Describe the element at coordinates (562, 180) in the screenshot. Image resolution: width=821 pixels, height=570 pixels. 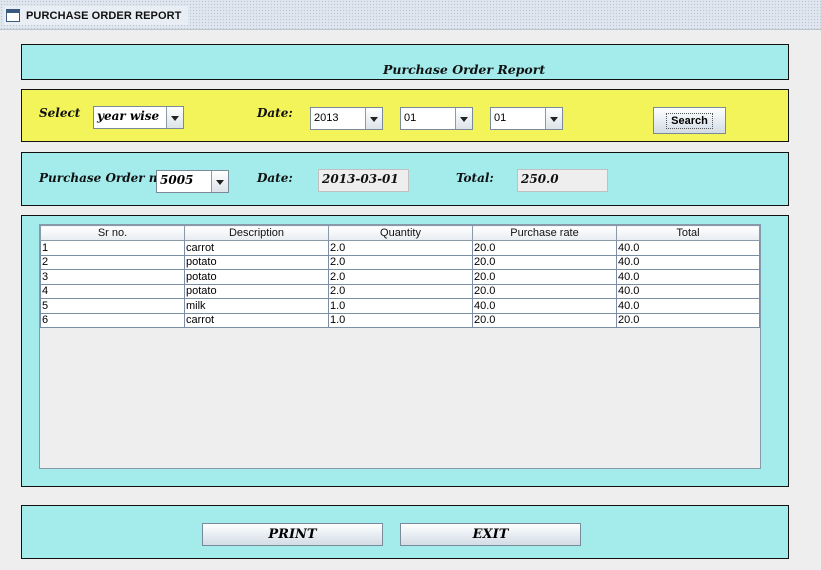
I see `order-total-field: 250.0` at that location.